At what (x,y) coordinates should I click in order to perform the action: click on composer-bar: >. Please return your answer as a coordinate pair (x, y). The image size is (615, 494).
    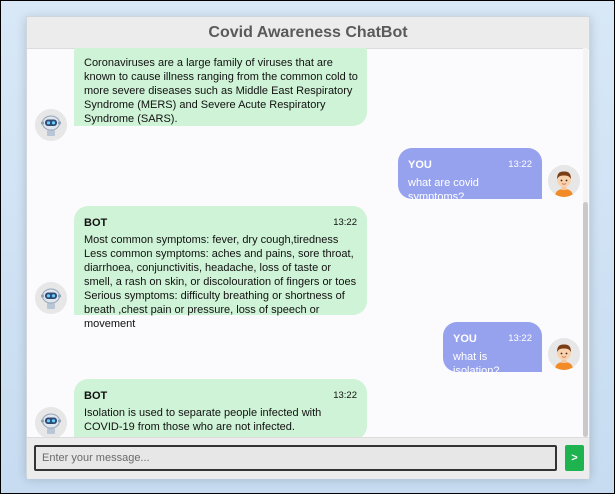
    Looking at the image, I should click on (308, 458).